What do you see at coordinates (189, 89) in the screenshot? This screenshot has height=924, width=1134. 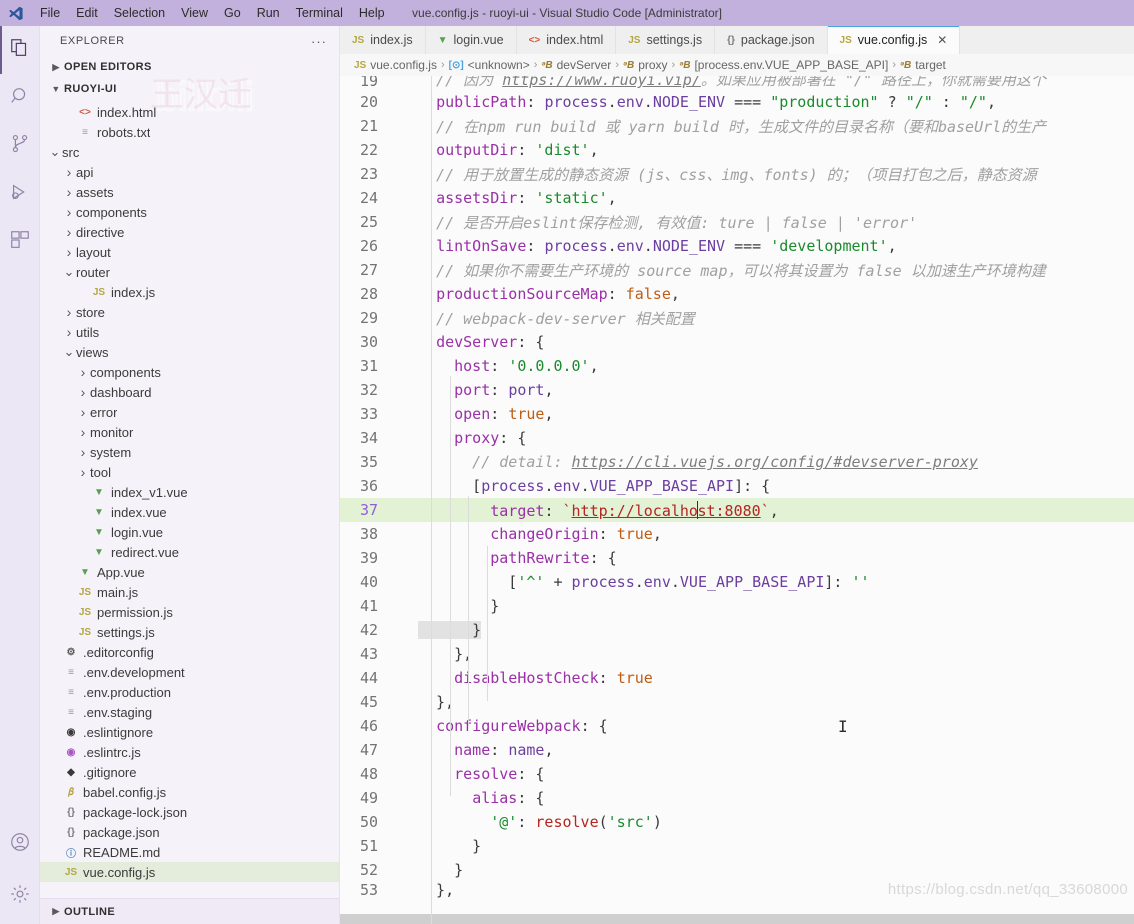 I see `section-ruoyi-ui: ▼ RUOYI-UI` at bounding box center [189, 89].